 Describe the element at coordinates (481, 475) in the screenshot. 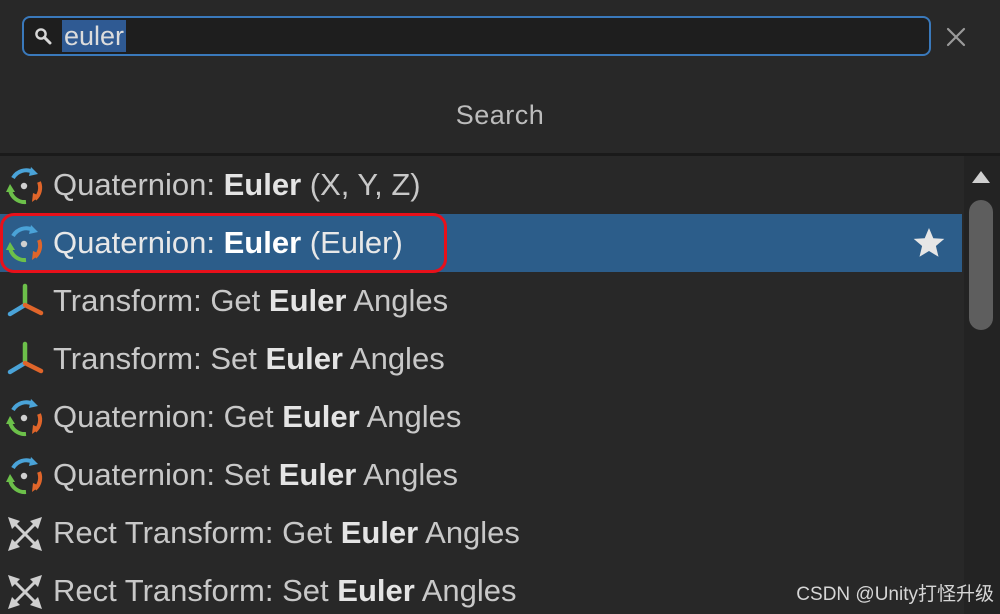

I see `result-row: Quaternion: Set Euler Angles` at that location.